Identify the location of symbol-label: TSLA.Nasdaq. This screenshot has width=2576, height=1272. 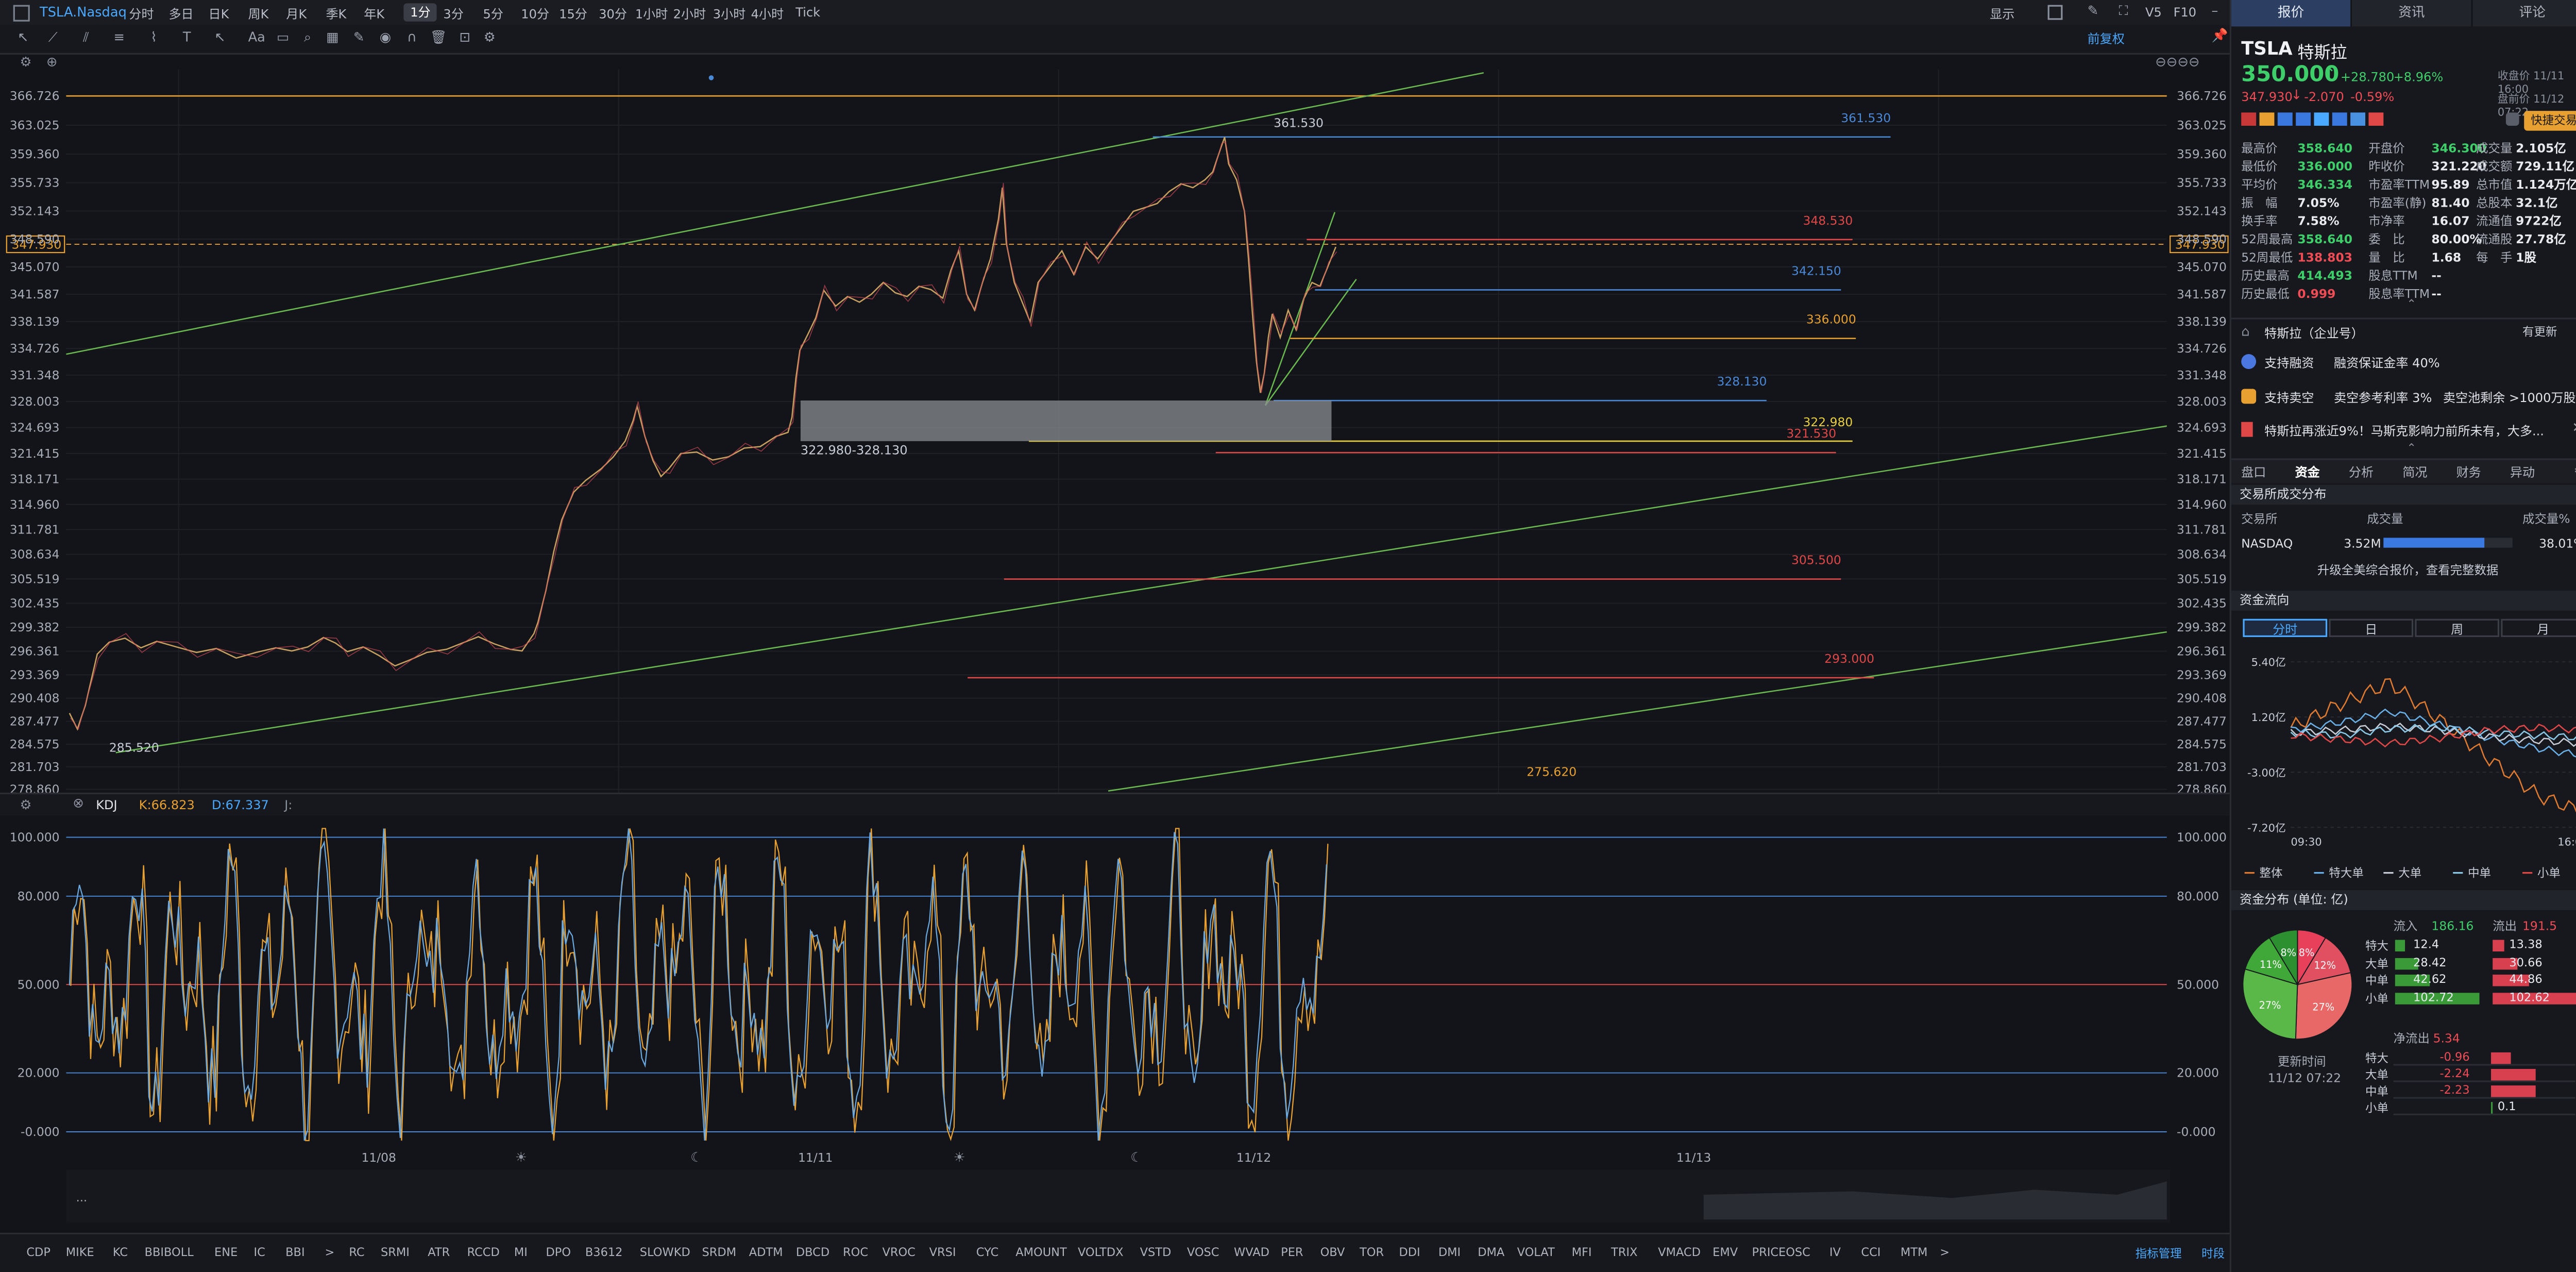
(83, 12).